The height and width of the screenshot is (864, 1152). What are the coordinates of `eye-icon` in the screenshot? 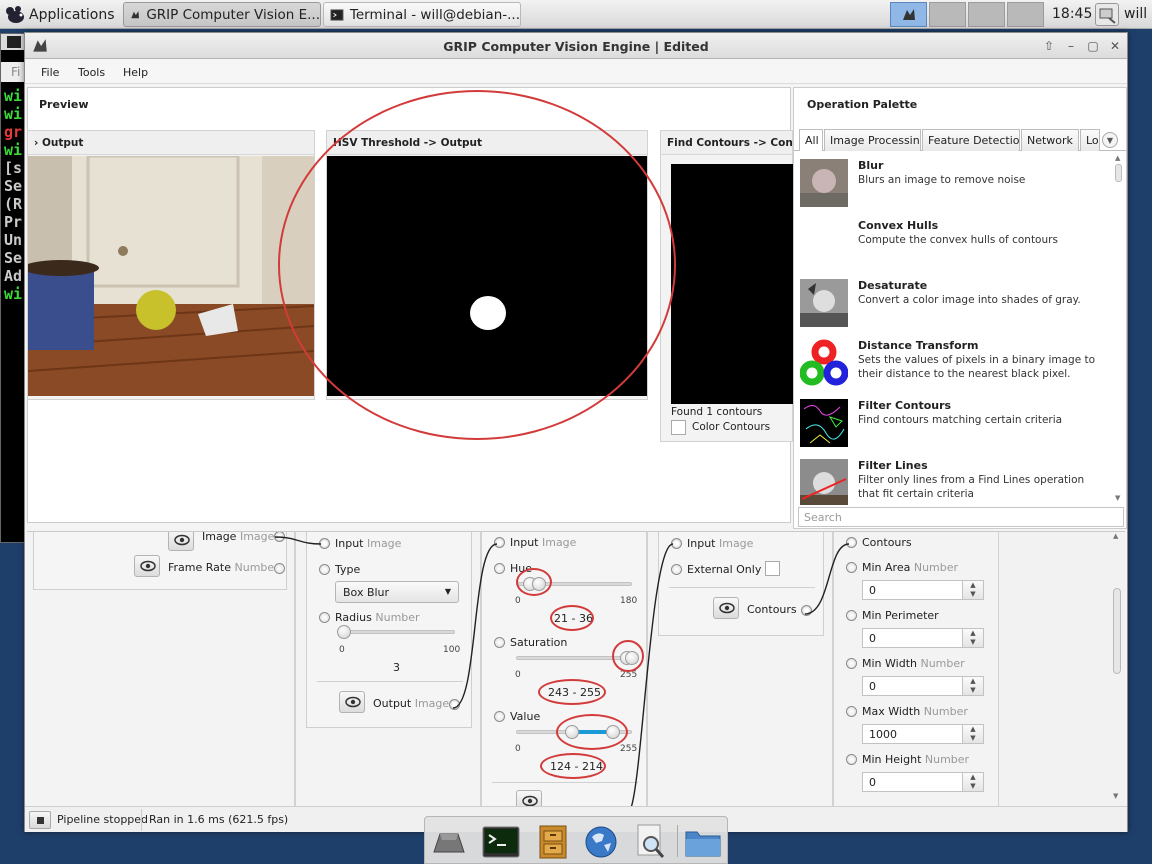 It's located at (353, 702).